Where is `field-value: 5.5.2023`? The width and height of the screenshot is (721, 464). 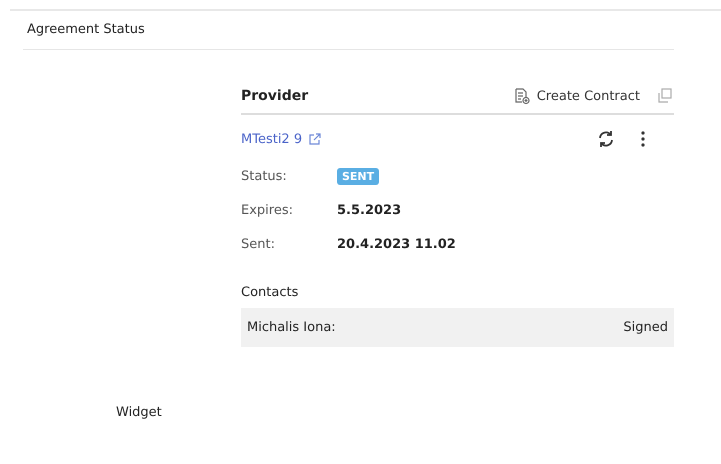
field-value: 5.5.2023 is located at coordinates (369, 210).